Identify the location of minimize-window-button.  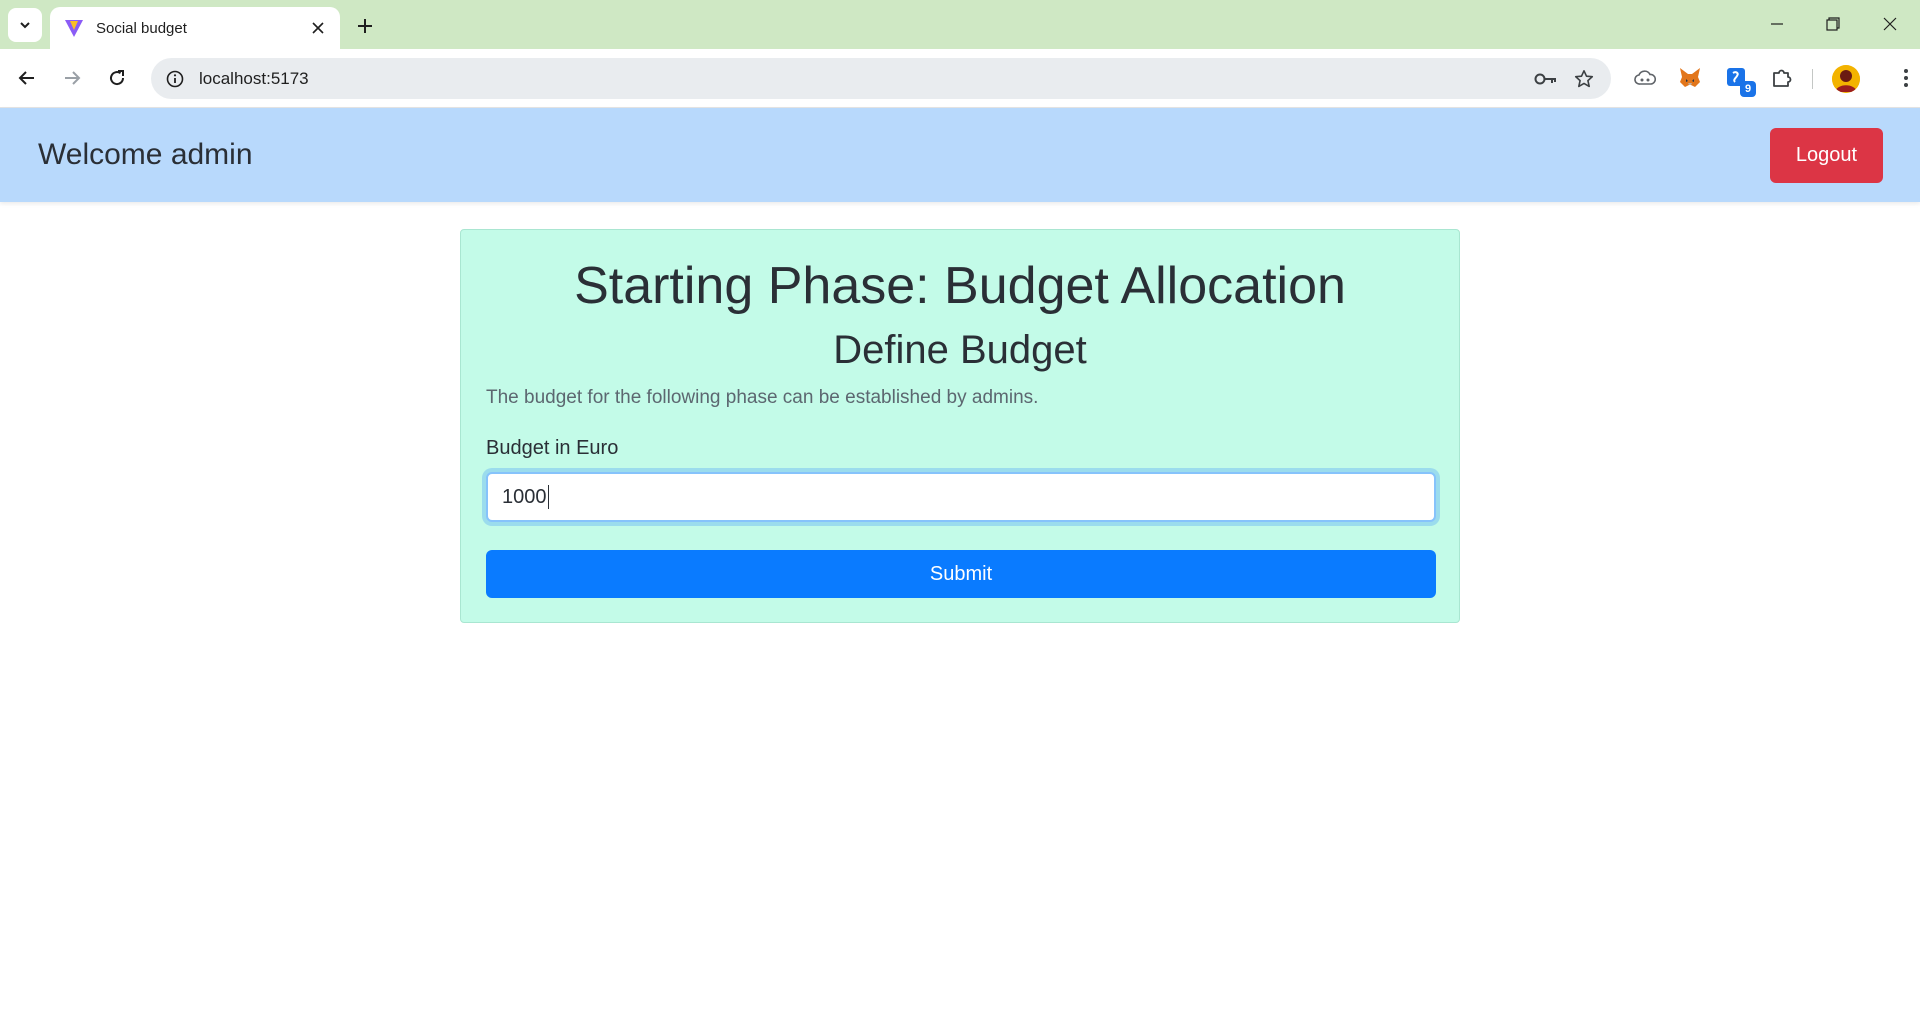
(1777, 24).